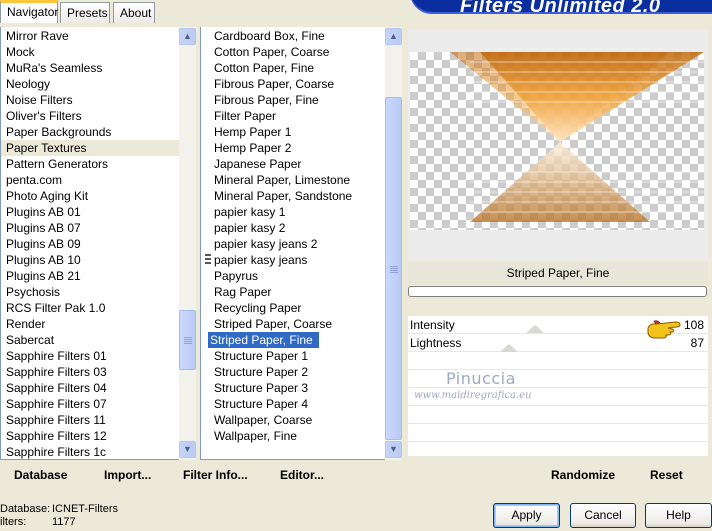 The height and width of the screenshot is (531, 712). What do you see at coordinates (293, 36) in the screenshot?
I see `filter-item: Cardboard Box, Fine` at bounding box center [293, 36].